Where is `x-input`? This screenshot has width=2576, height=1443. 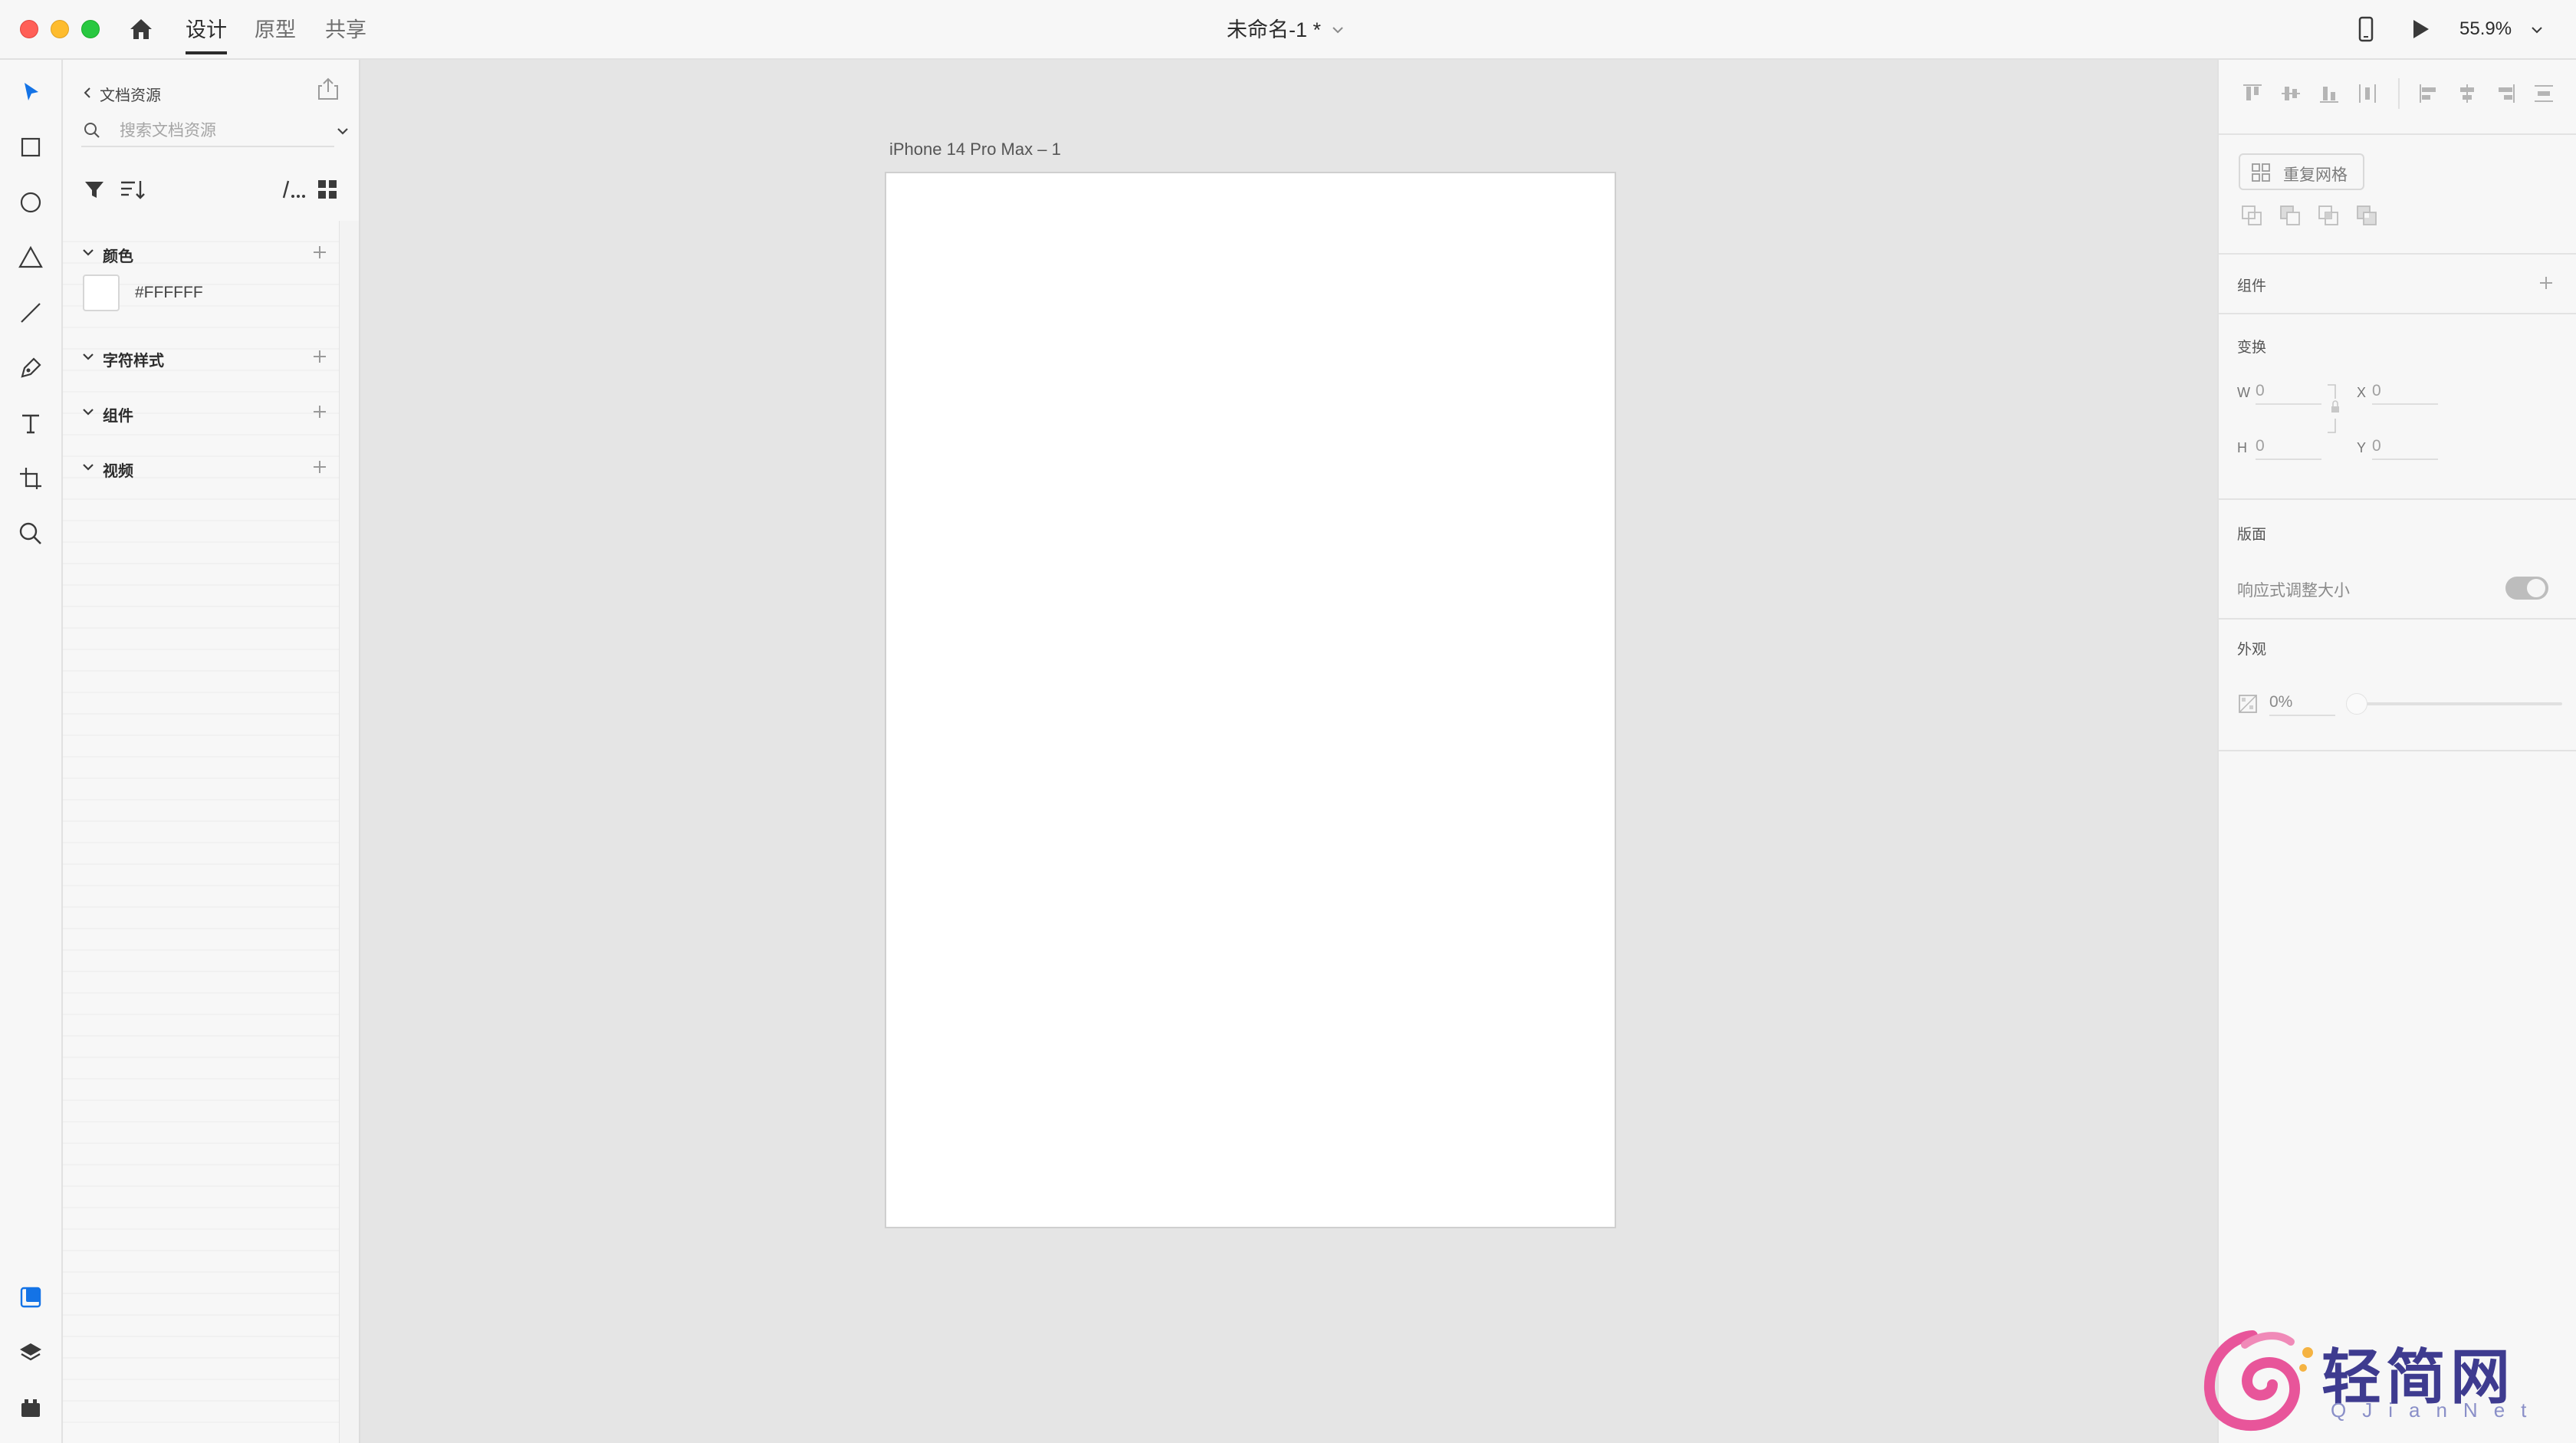 x-input is located at coordinates (2405, 392).